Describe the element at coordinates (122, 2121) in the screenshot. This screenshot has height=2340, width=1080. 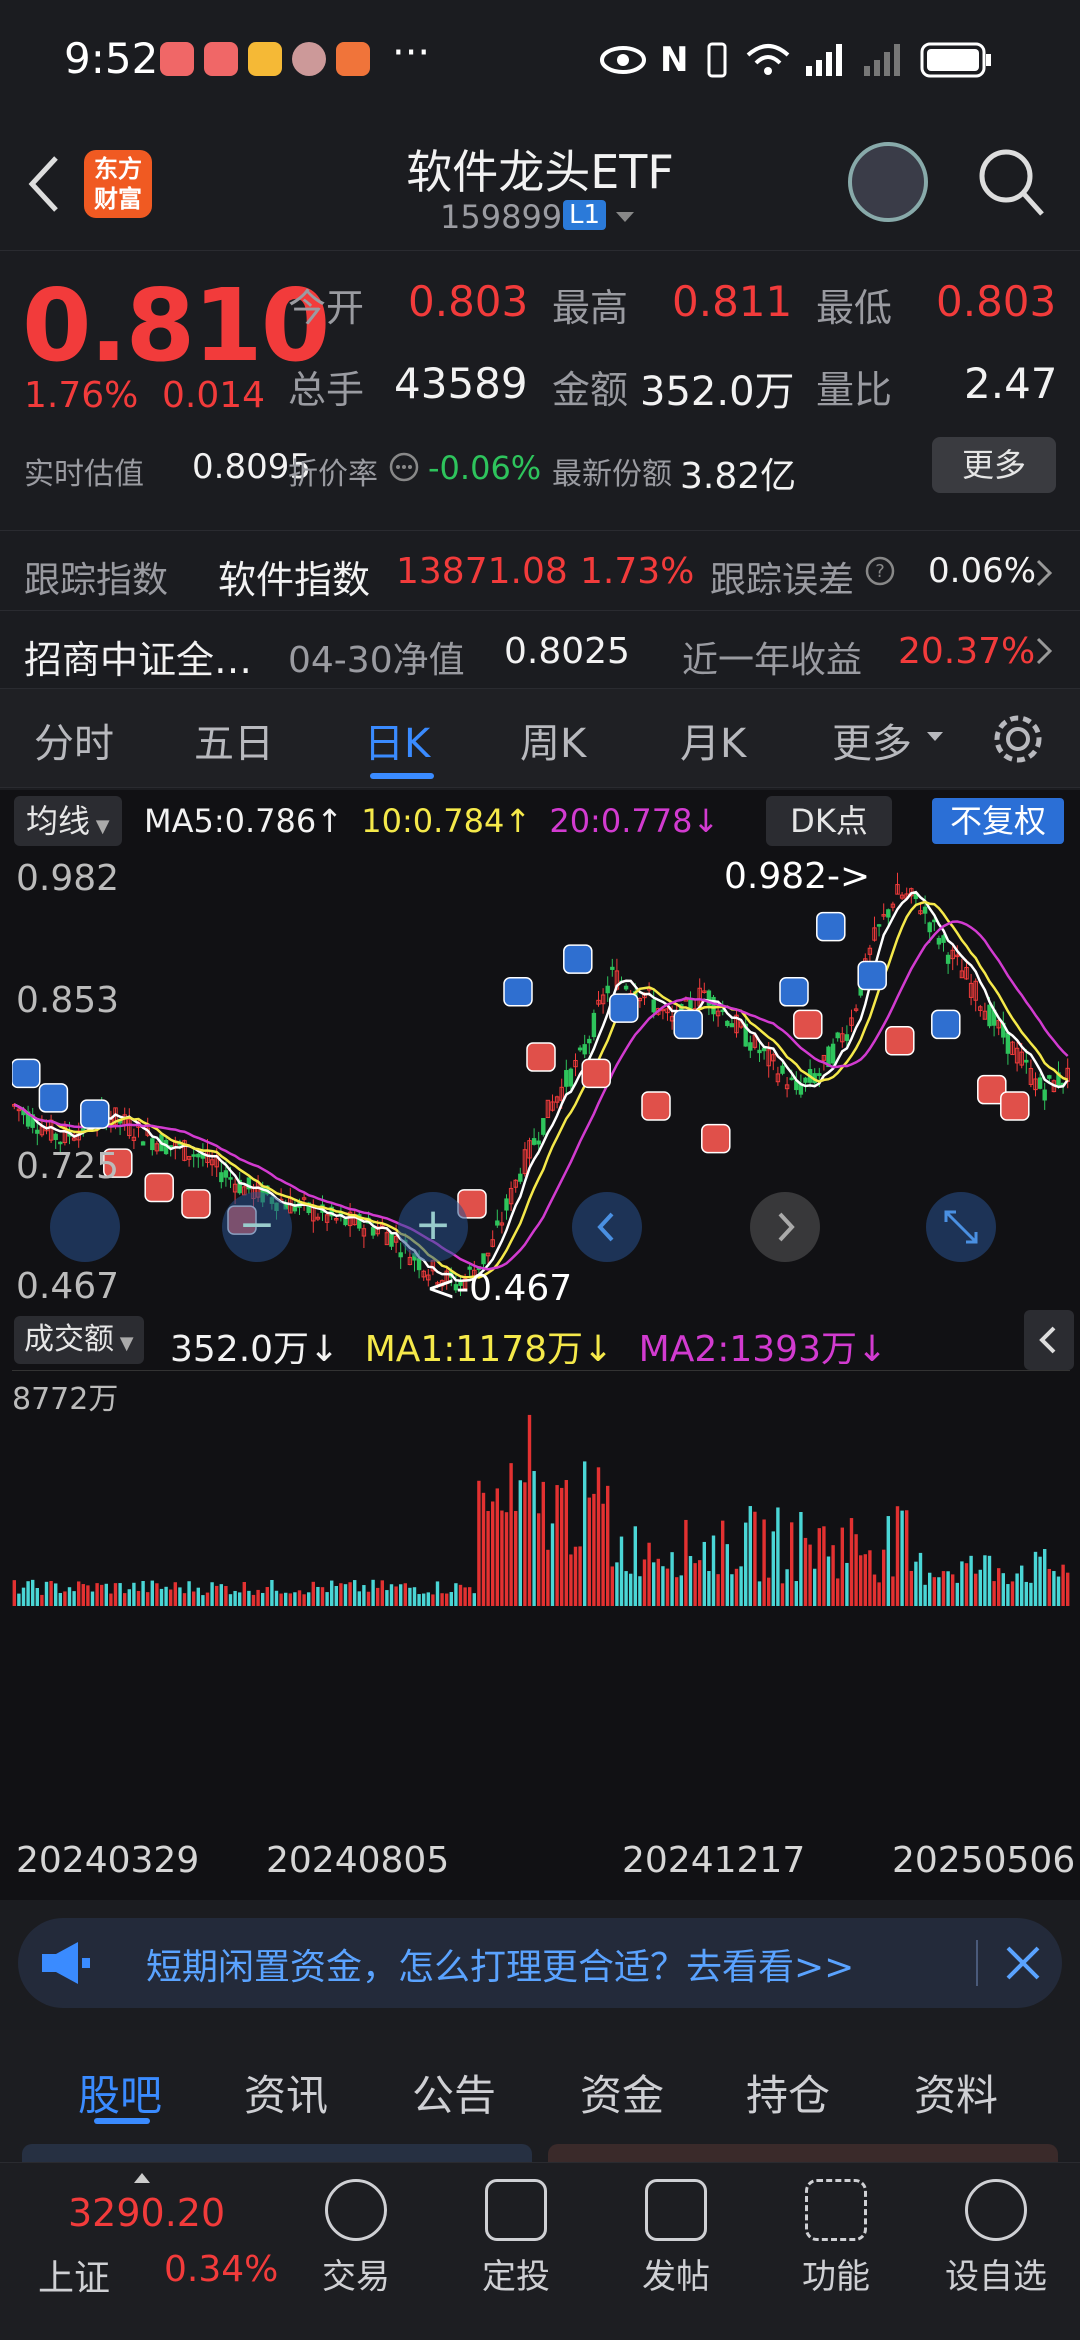
I see `content-tab-indicator` at that location.